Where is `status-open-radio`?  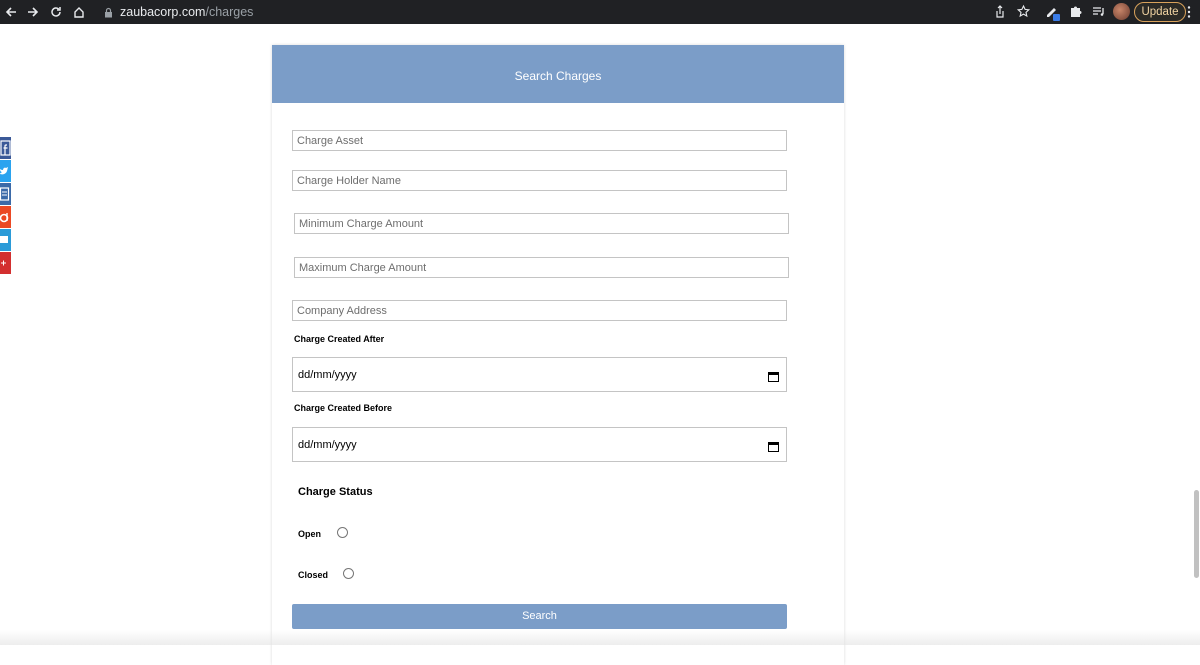 status-open-radio is located at coordinates (342, 532).